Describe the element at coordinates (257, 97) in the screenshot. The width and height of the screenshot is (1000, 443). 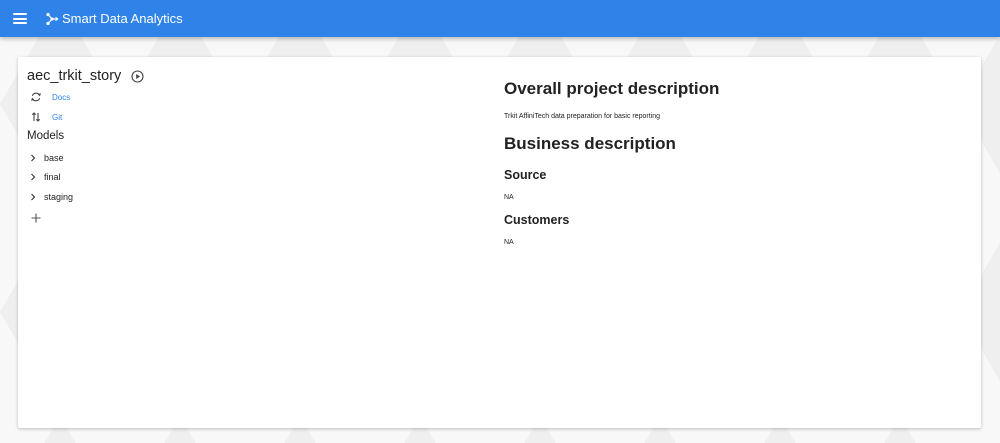
I see `docs-link-row: Docs` at that location.